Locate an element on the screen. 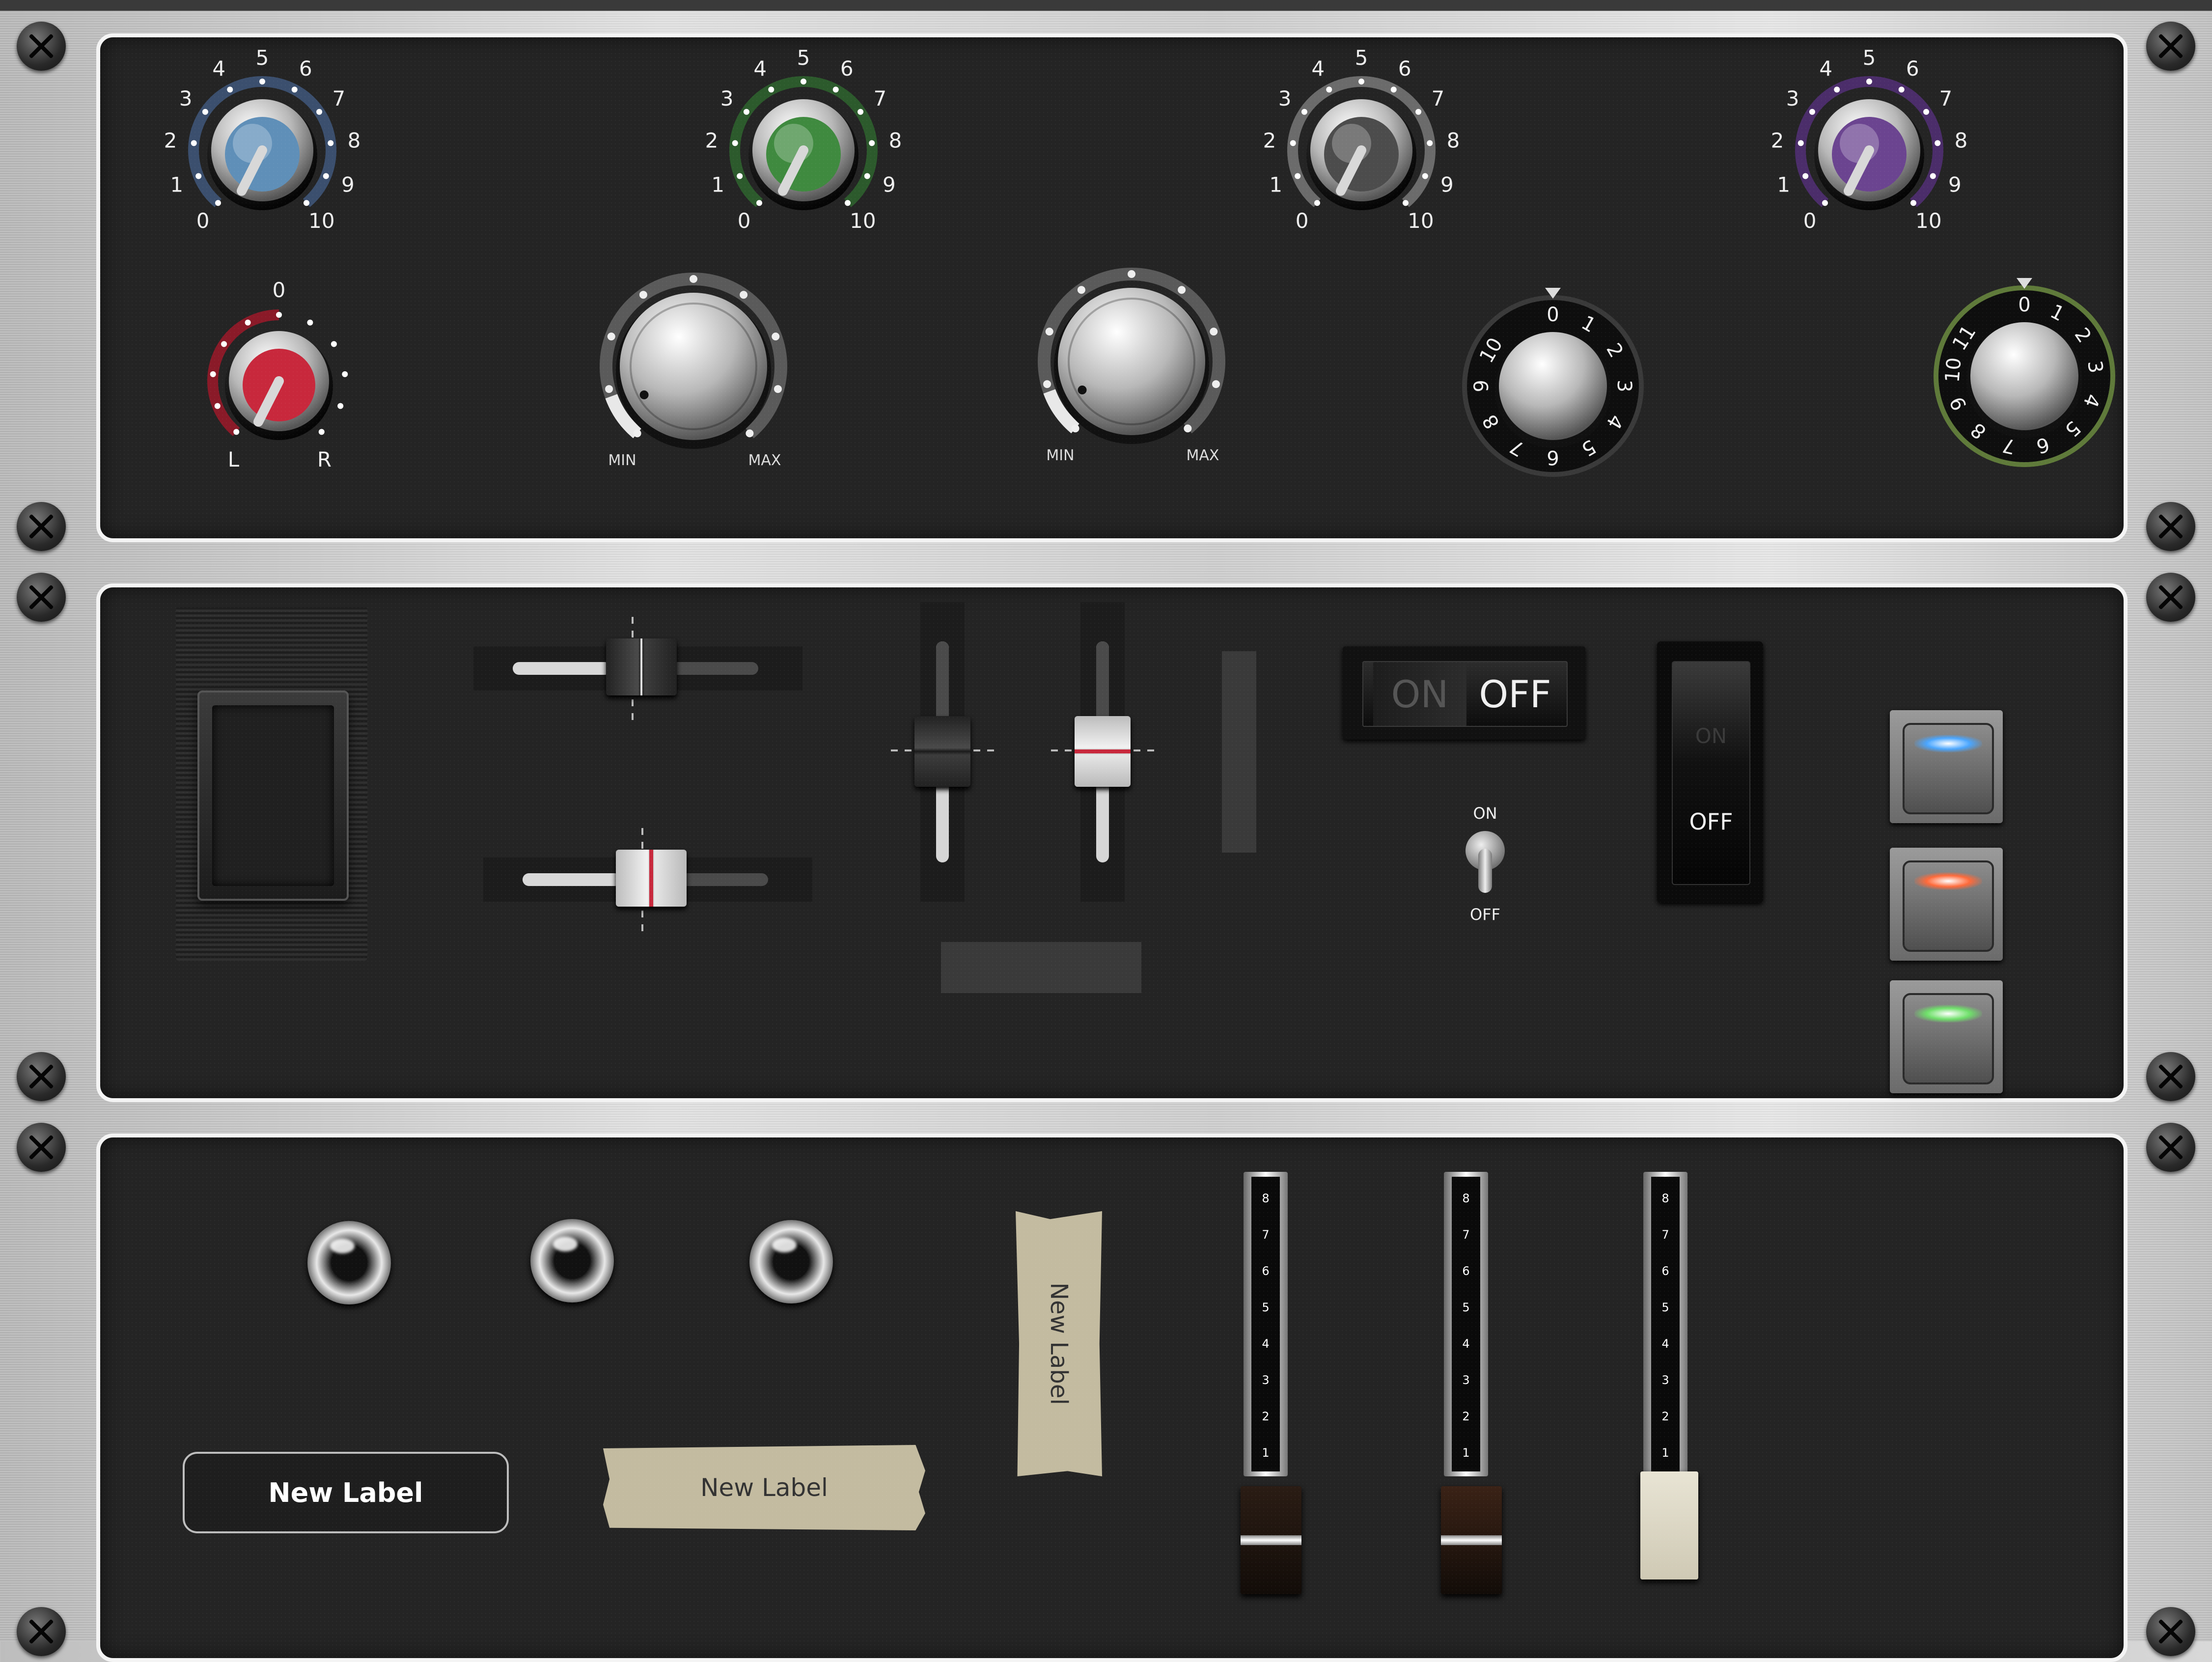  rocker-pad-housing is located at coordinates (271, 784).